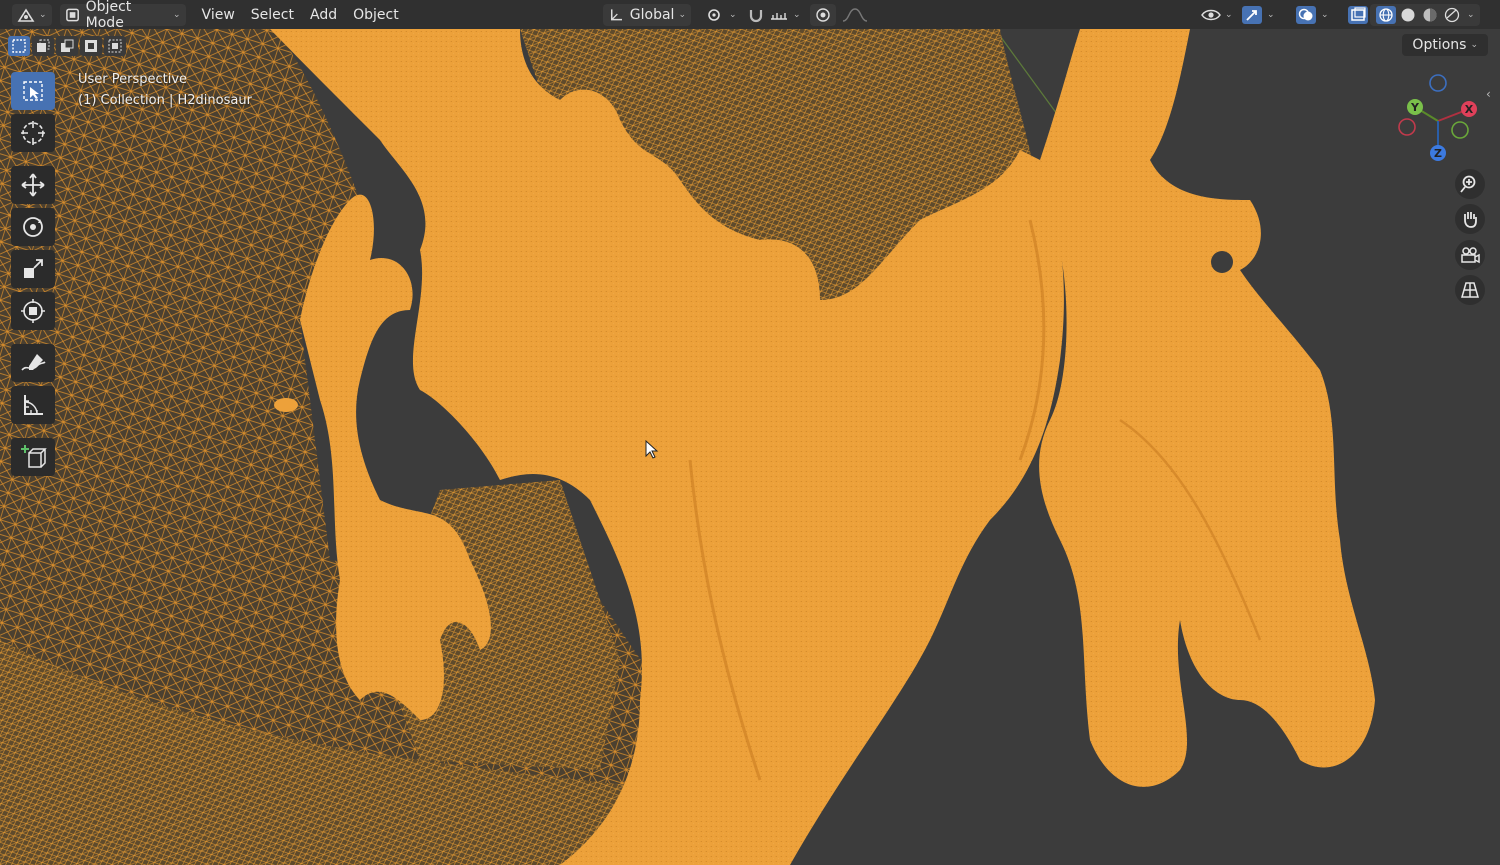 The width and height of the screenshot is (1500, 865). I want to click on tool-transform, so click(33, 311).